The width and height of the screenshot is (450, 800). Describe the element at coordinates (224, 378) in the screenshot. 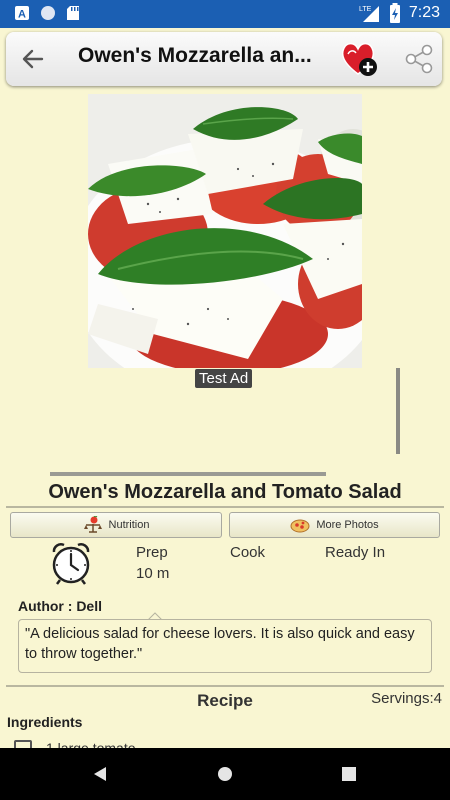

I see `test-ad-label: Test Ad` at that location.